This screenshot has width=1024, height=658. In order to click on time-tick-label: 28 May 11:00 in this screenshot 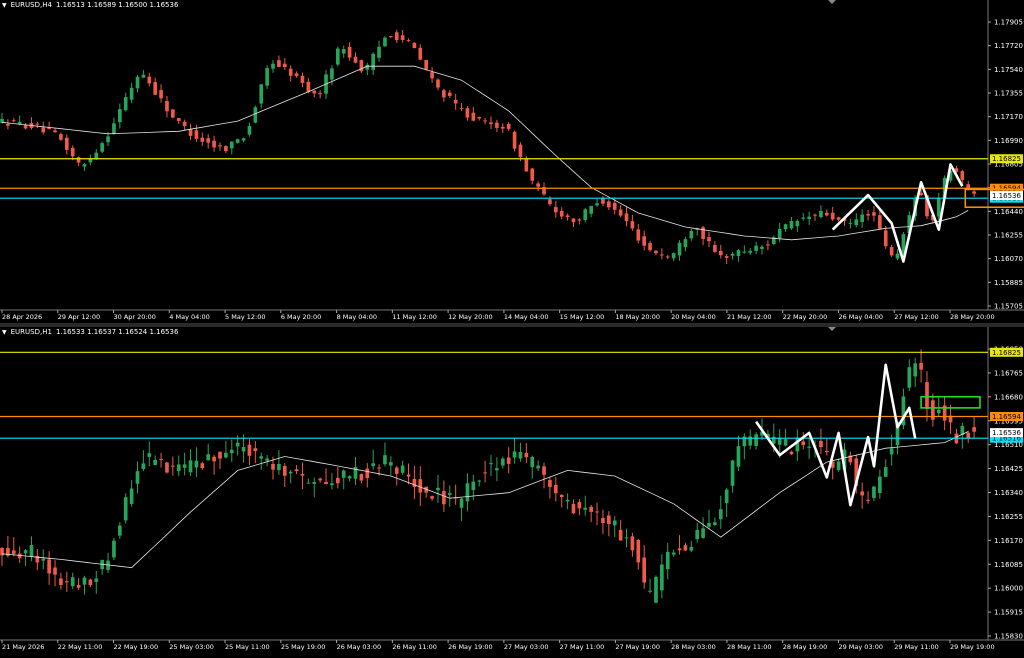, I will do `click(749, 647)`.